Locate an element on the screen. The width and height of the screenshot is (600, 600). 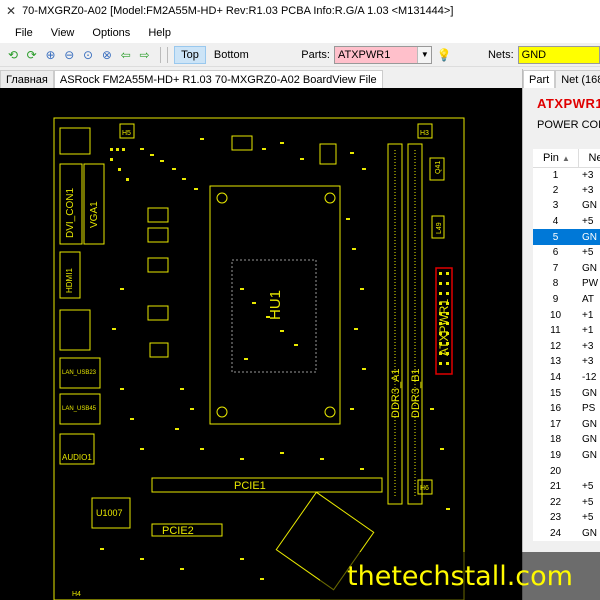
board-label-lan-usb23: LAN_USB23 is located at coordinates (79, 373).